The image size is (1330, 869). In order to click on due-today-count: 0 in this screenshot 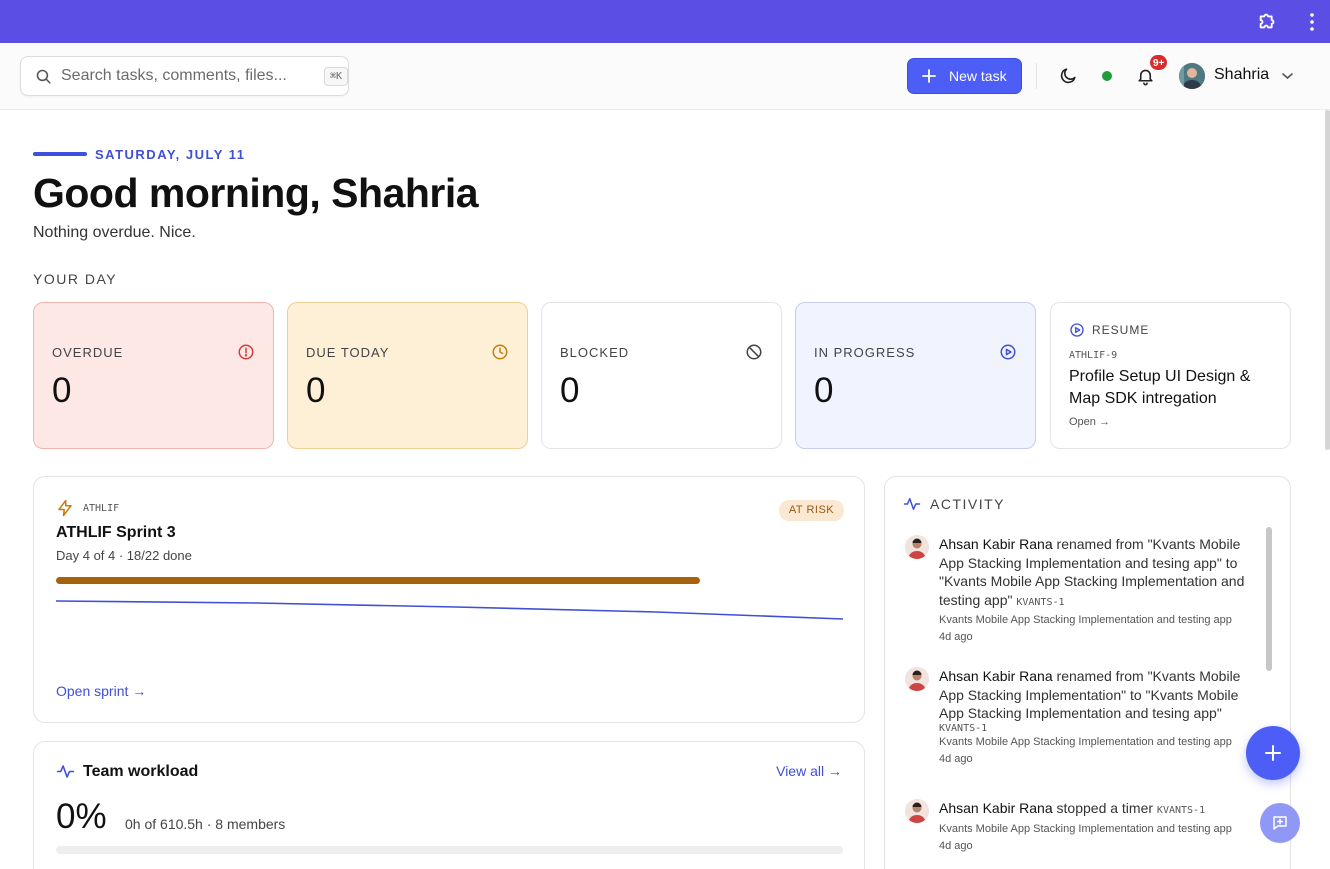, I will do `click(316, 390)`.